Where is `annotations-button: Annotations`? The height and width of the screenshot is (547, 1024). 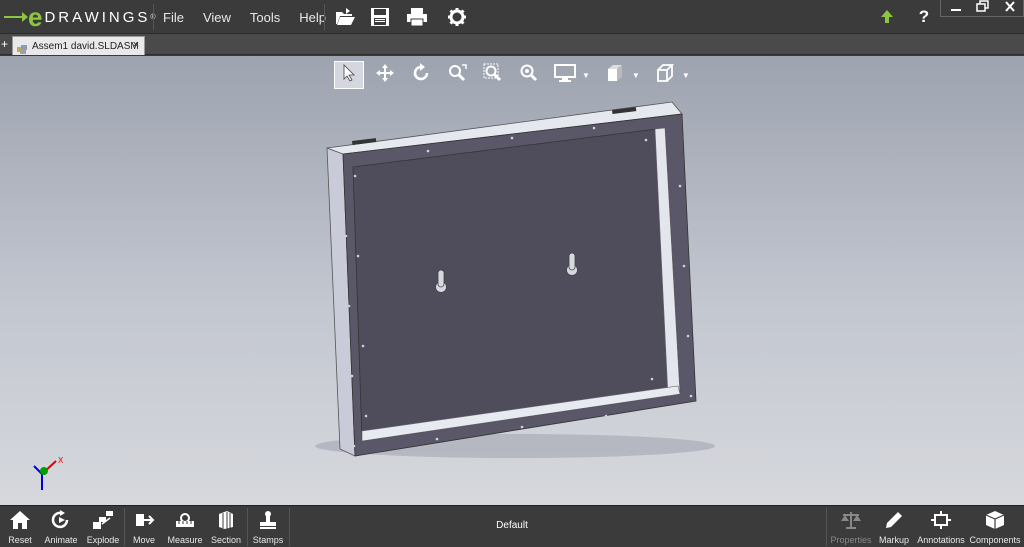
annotations-button: Annotations is located at coordinates (941, 526).